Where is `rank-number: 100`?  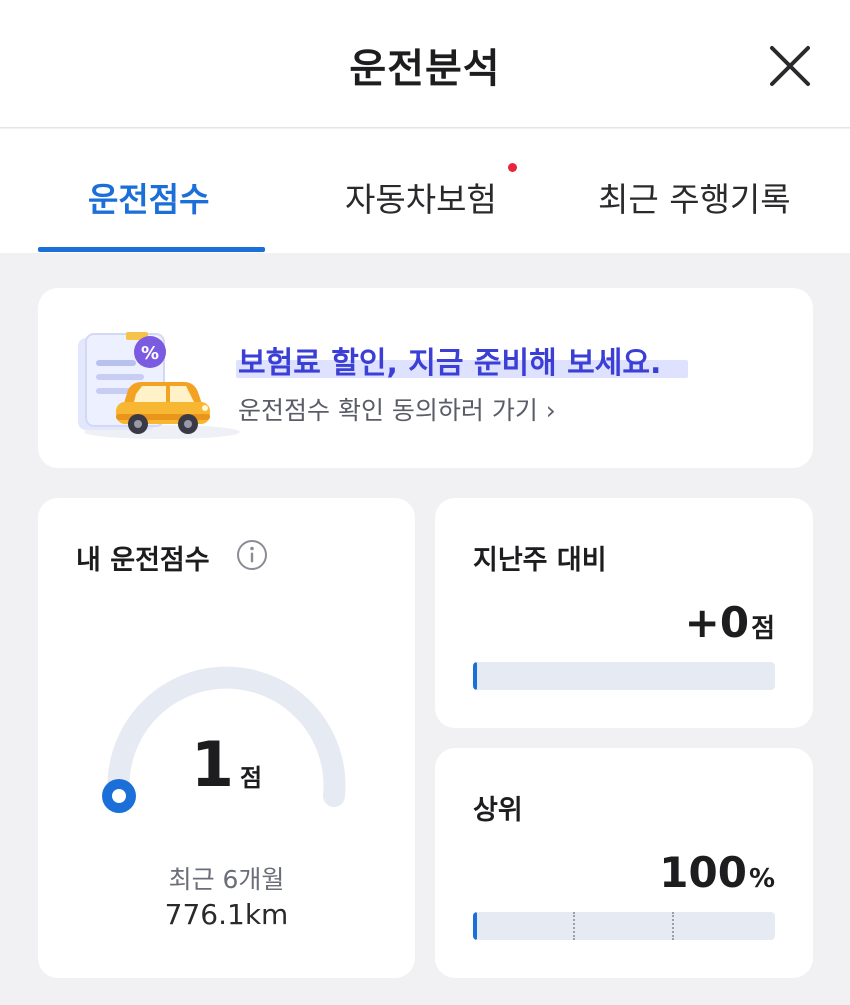
rank-number: 100 is located at coordinates (703, 872).